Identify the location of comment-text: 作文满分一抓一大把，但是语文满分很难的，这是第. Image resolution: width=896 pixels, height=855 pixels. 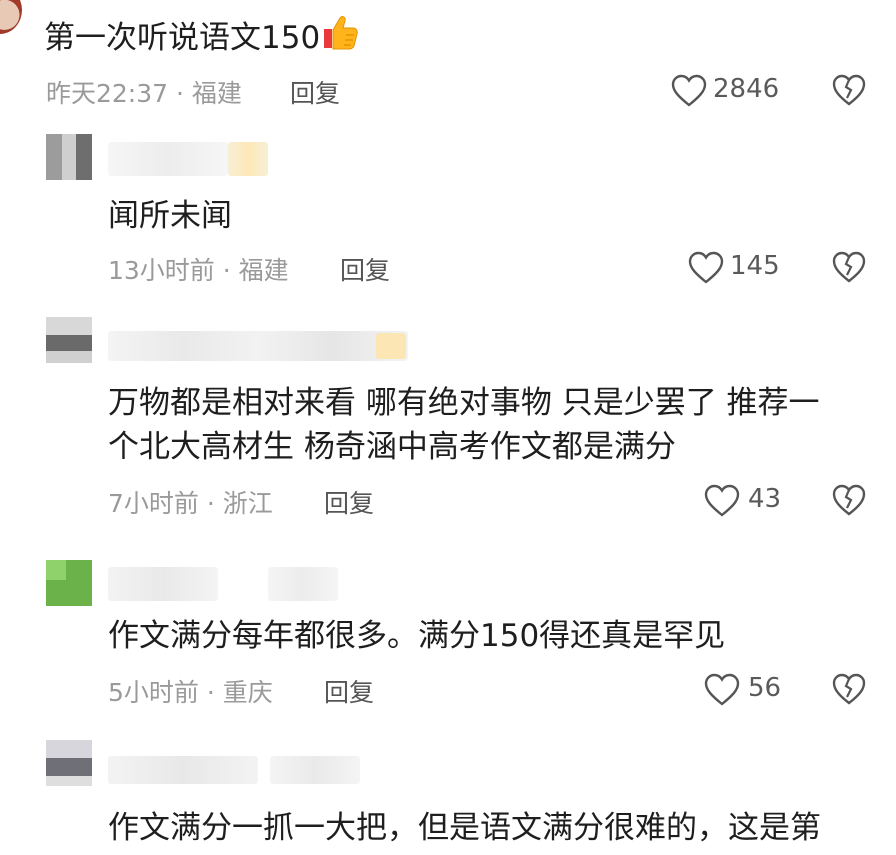
(464, 828).